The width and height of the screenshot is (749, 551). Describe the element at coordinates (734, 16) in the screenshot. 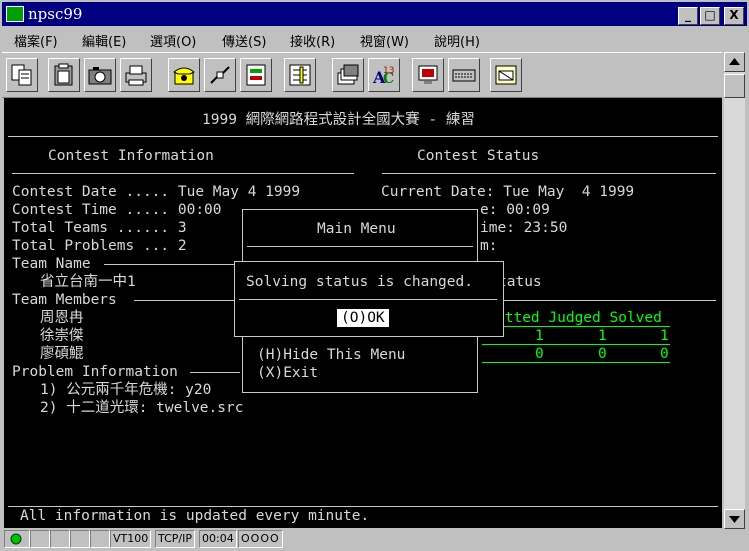

I see `close-button: X` at that location.